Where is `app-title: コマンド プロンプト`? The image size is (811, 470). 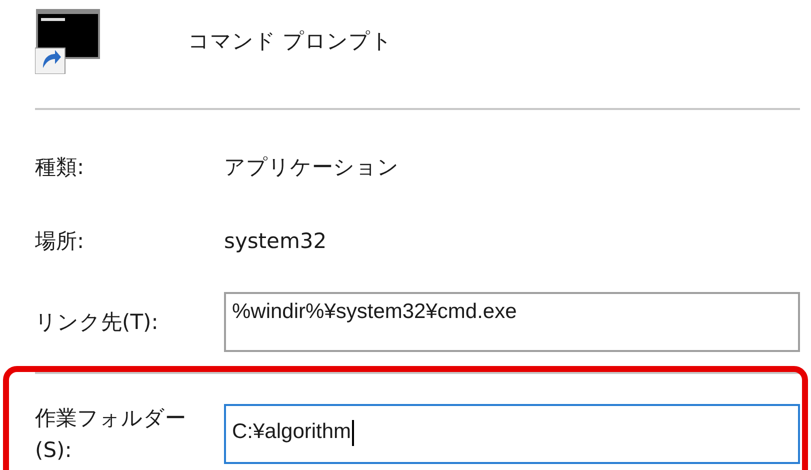
app-title: コマンド プロンプト is located at coordinates (290, 41).